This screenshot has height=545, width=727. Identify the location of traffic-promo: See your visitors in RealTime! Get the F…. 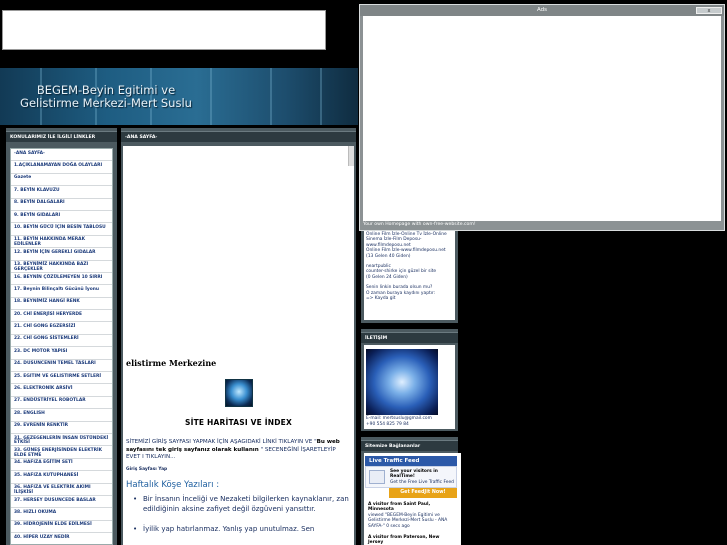
(411, 477).